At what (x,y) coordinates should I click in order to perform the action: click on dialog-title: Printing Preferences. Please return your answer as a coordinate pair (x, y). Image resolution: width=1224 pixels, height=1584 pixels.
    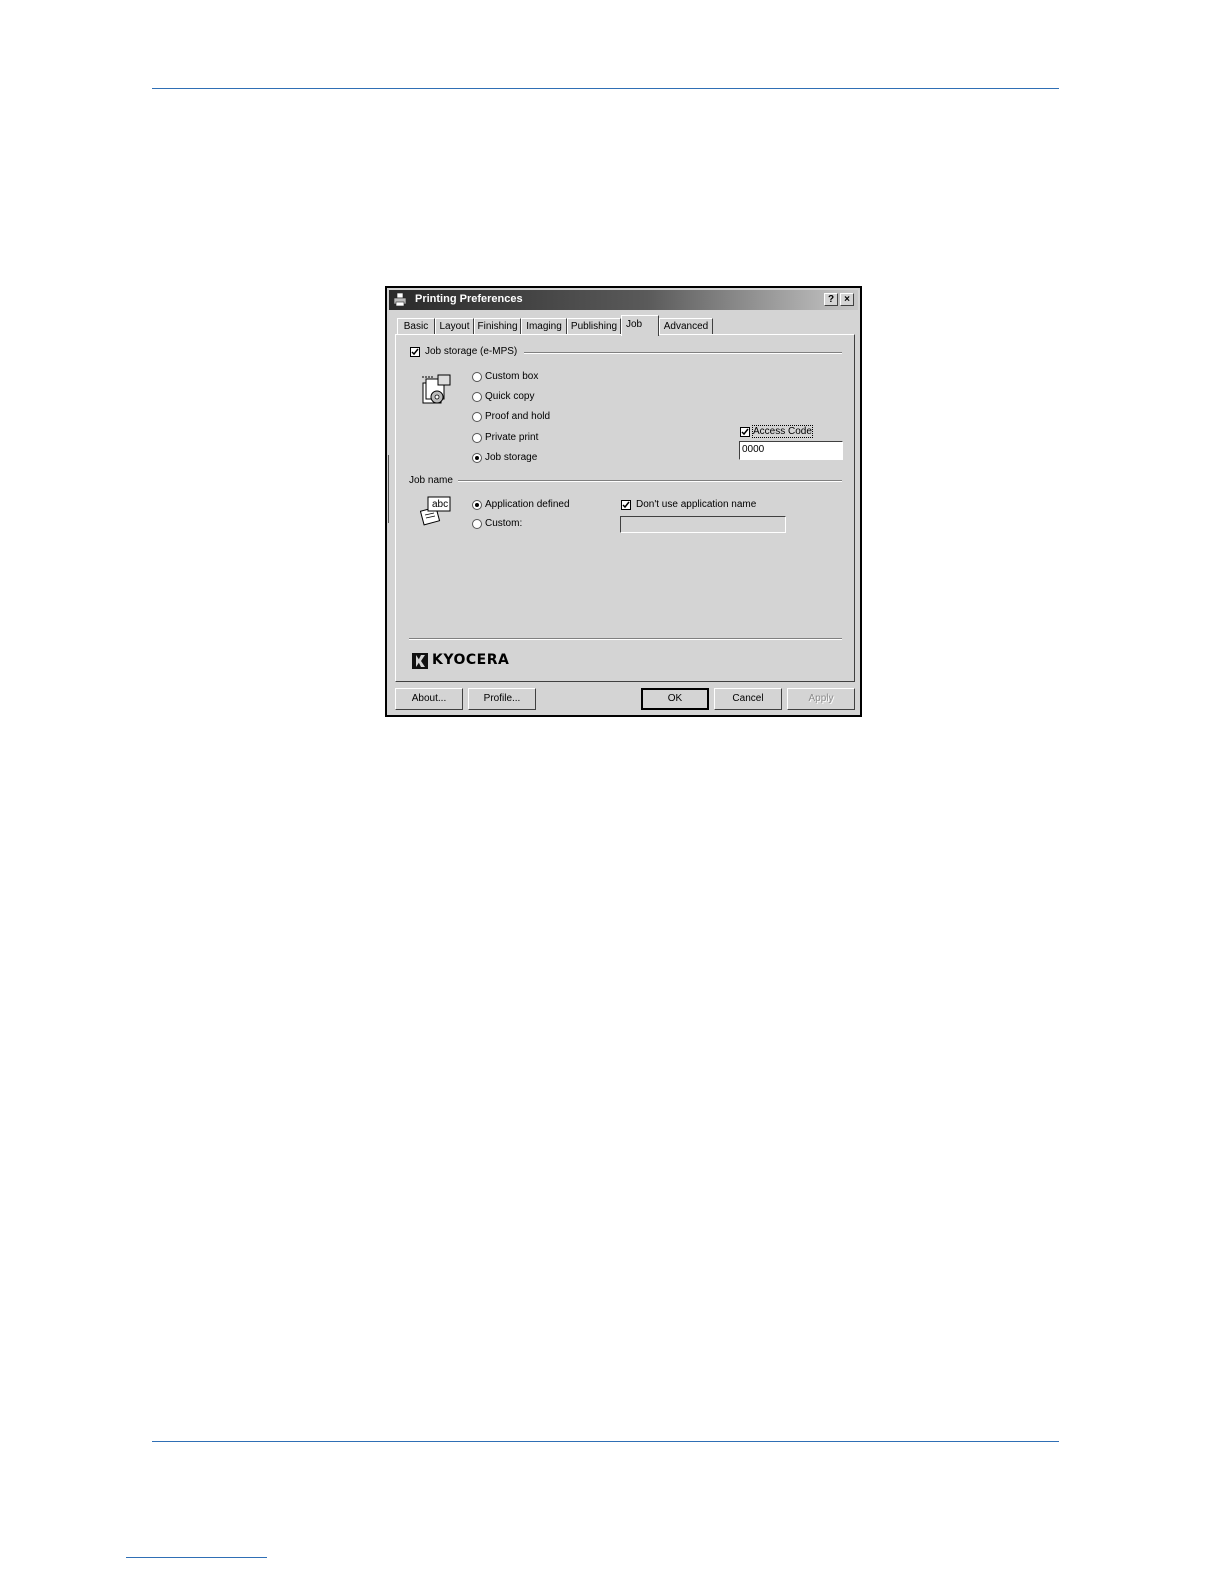
    Looking at the image, I should click on (469, 299).